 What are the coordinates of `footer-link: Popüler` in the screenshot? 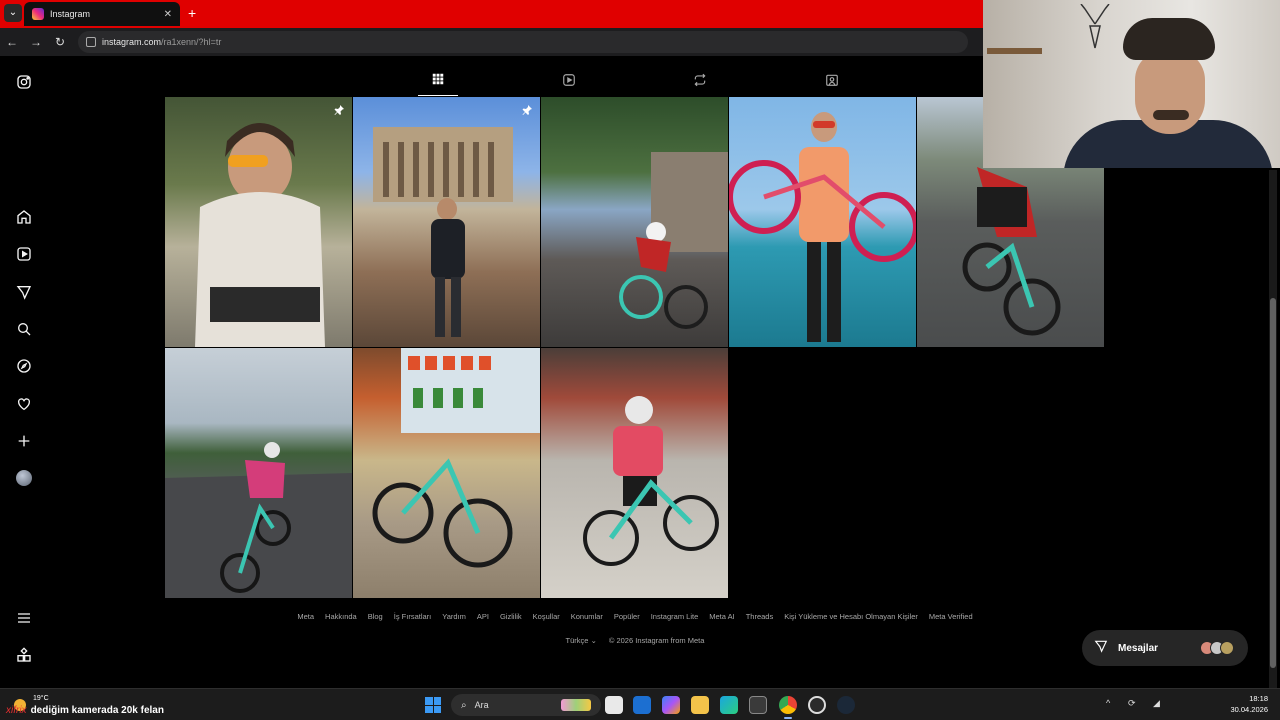 It's located at (627, 616).